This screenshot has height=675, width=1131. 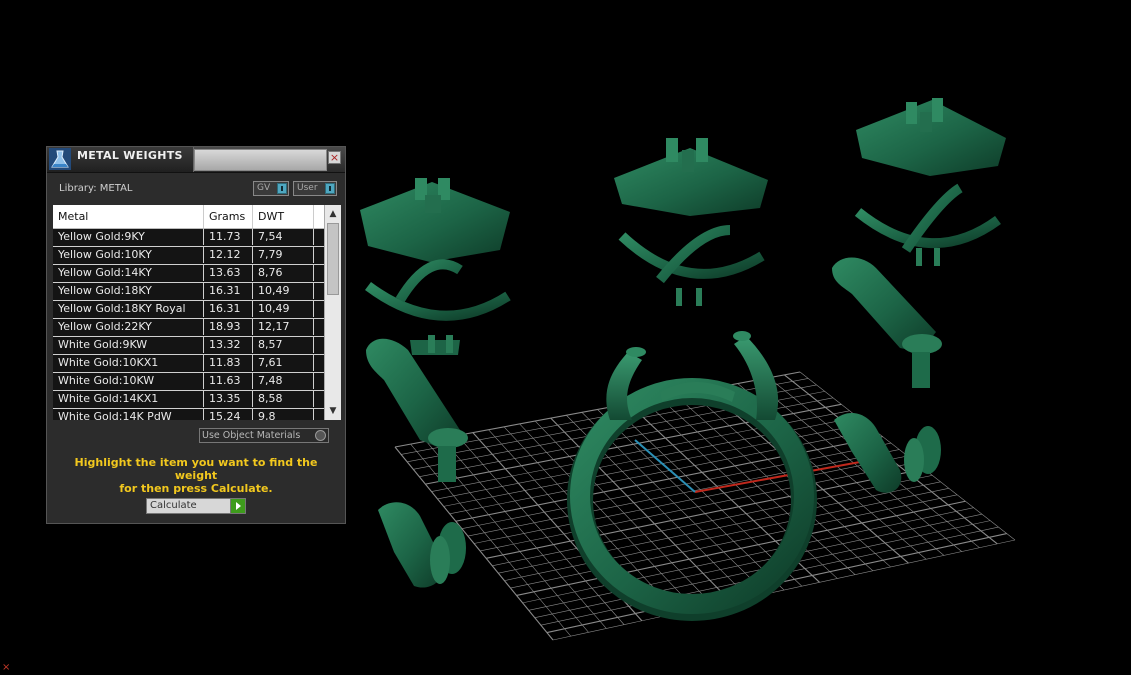 What do you see at coordinates (283, 327) in the screenshot?
I see `cell-dwt: 12,17` at bounding box center [283, 327].